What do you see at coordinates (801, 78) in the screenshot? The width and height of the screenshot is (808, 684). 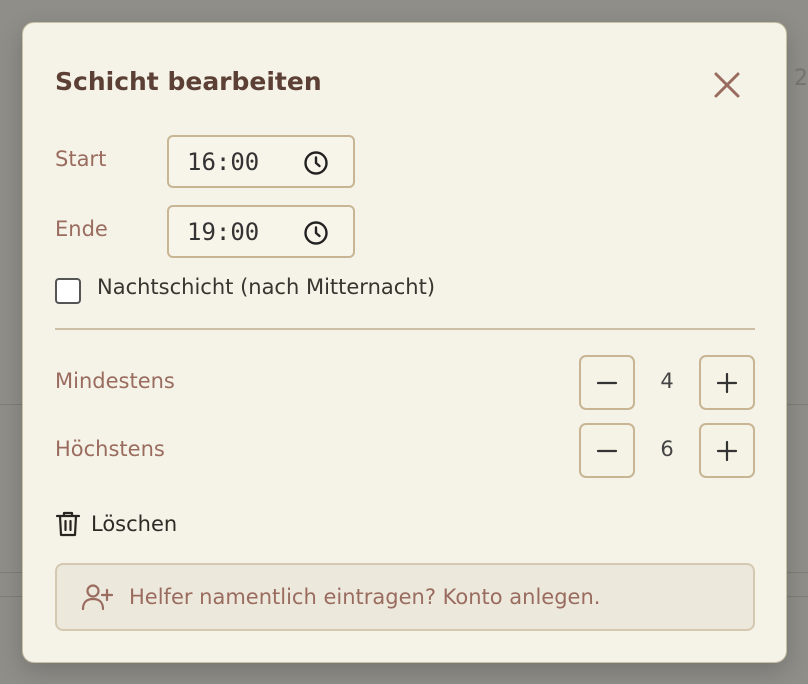 I see `background-text: 2` at bounding box center [801, 78].